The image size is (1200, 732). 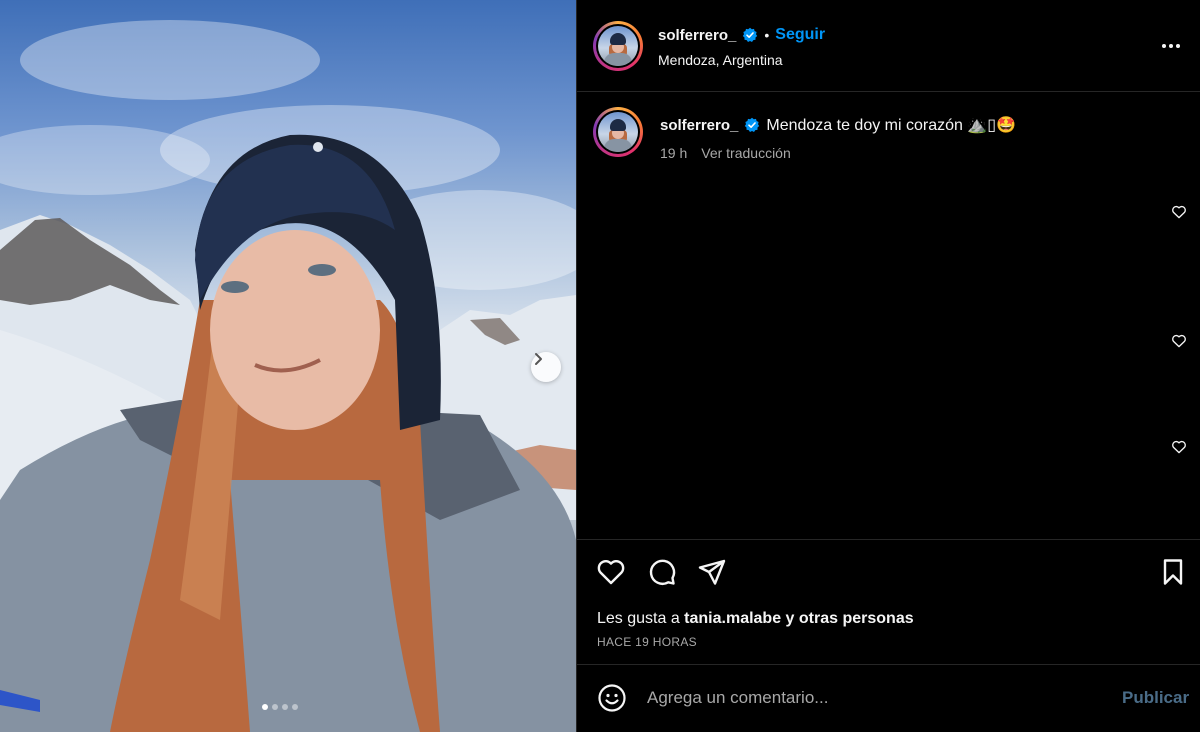 What do you see at coordinates (1173, 572) in the screenshot?
I see `bookmark-icon` at bounding box center [1173, 572].